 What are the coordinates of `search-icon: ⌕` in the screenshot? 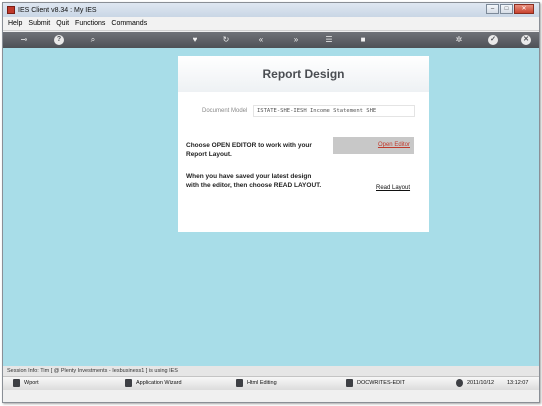 It's located at (93, 40).